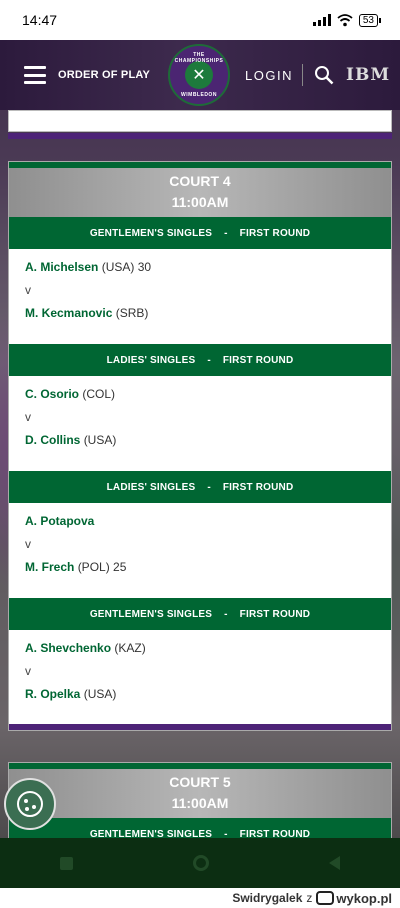  Describe the element at coordinates (364, 898) in the screenshot. I see `watermark-site: wykop.pl` at that location.